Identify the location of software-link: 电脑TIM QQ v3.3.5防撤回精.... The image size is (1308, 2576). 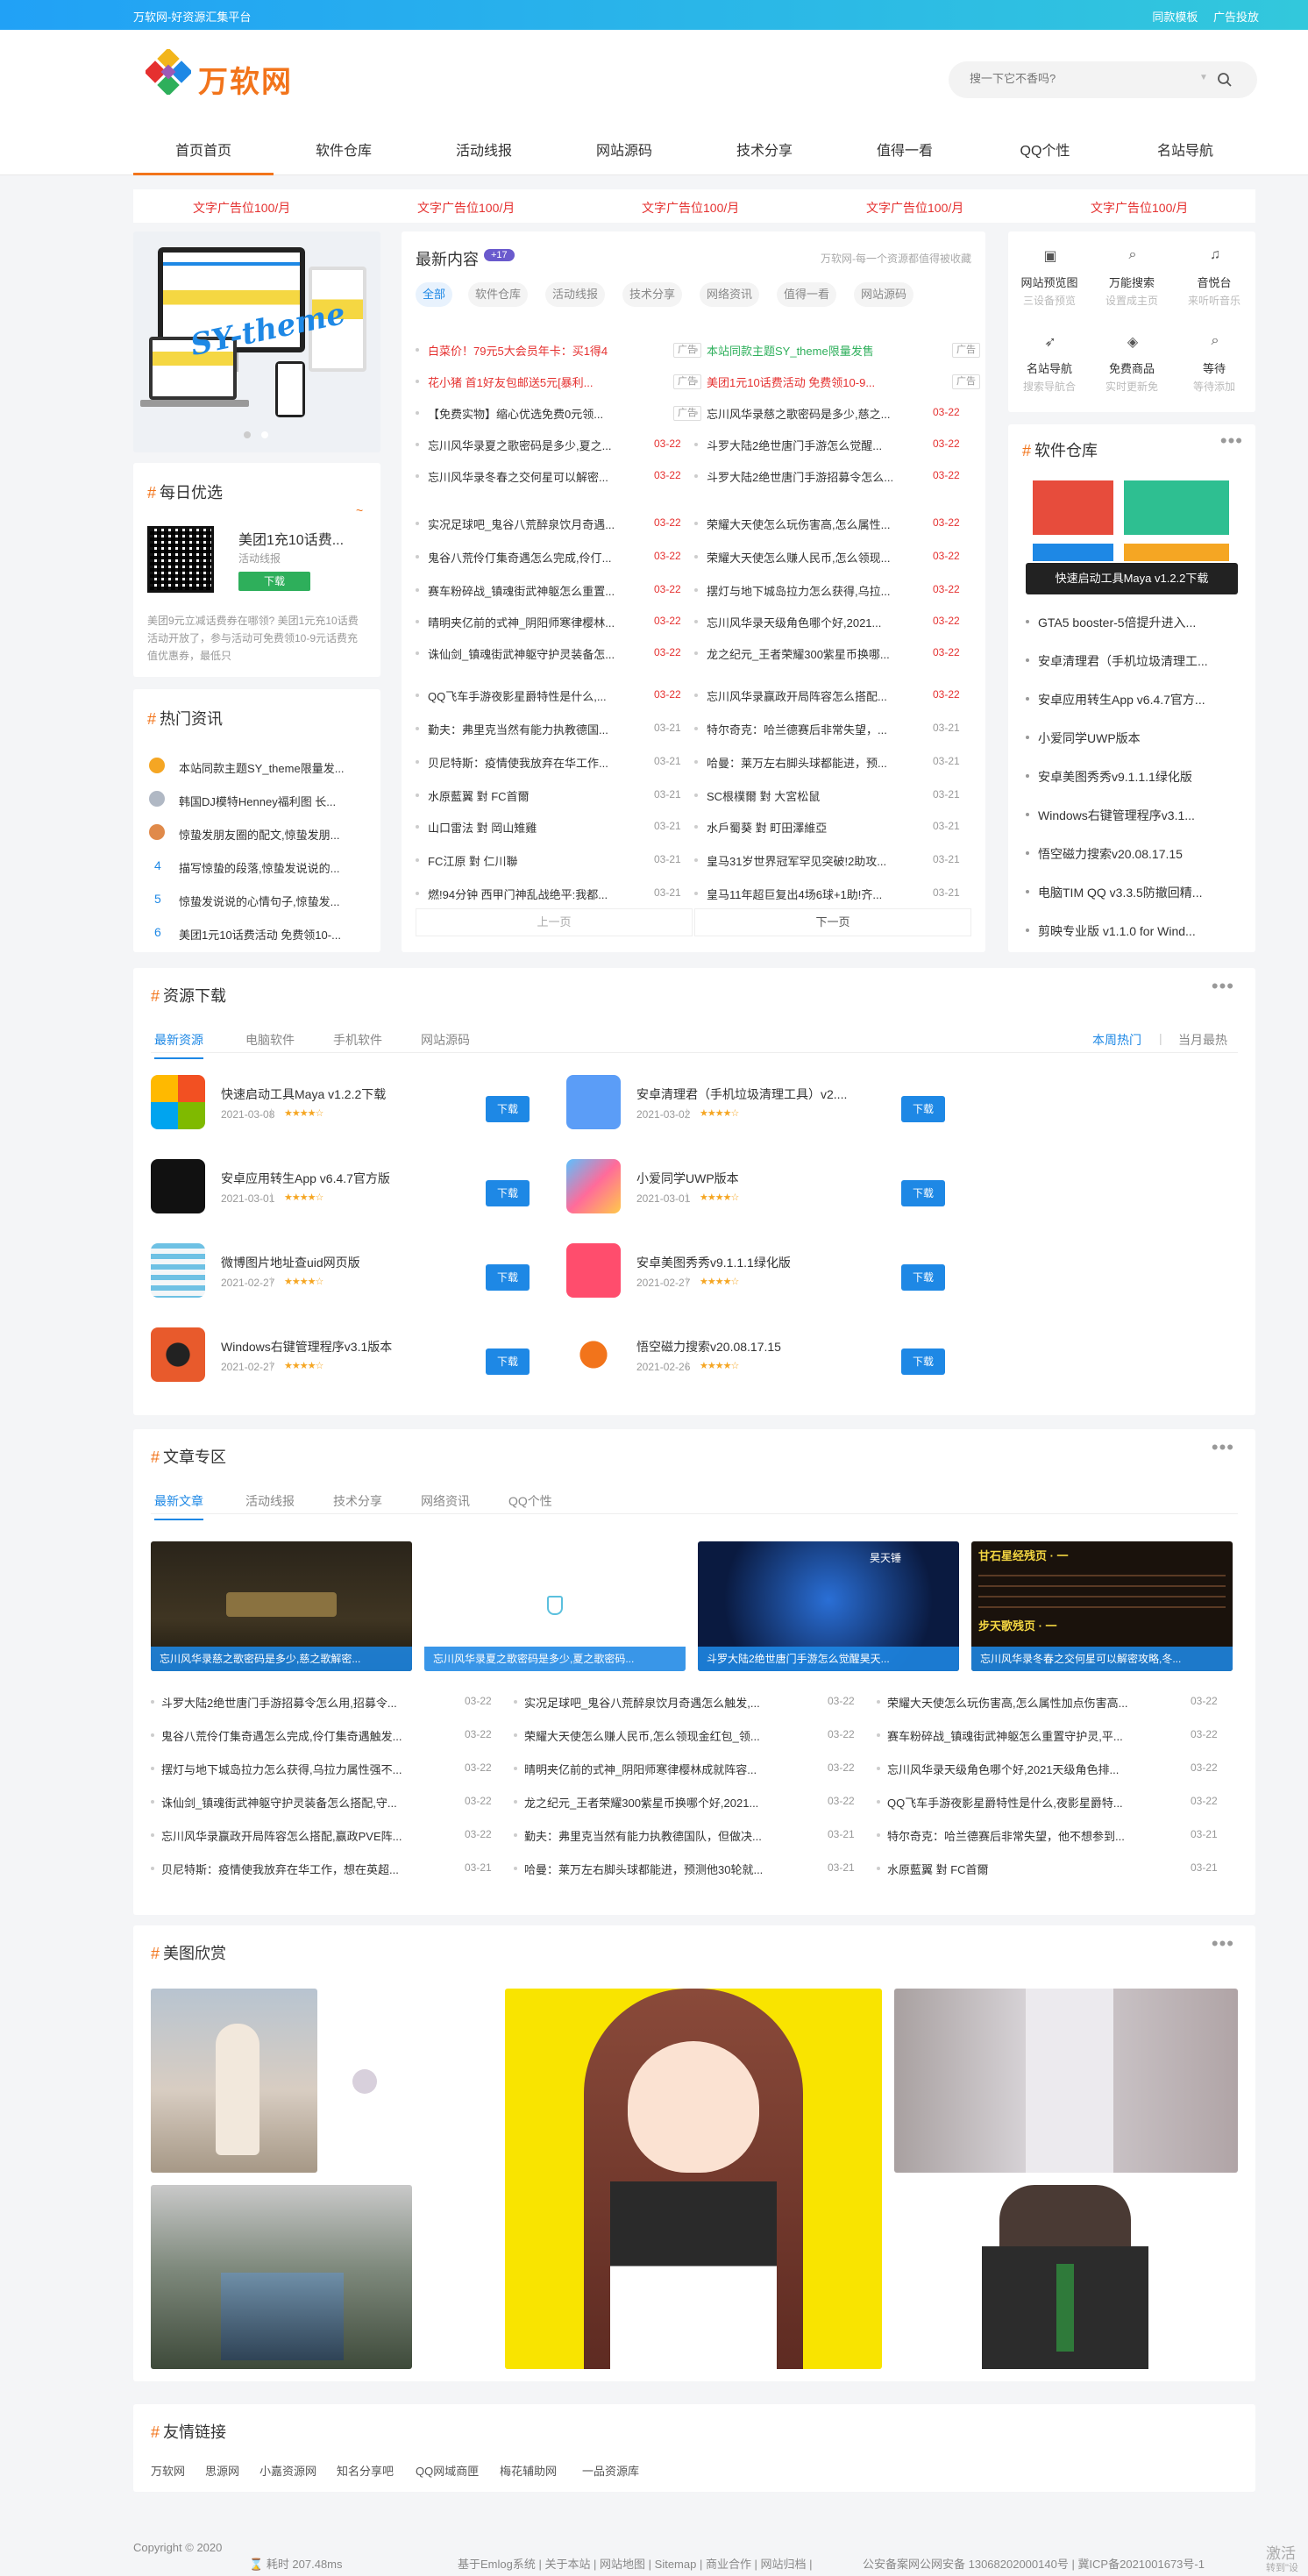
(1139, 892).